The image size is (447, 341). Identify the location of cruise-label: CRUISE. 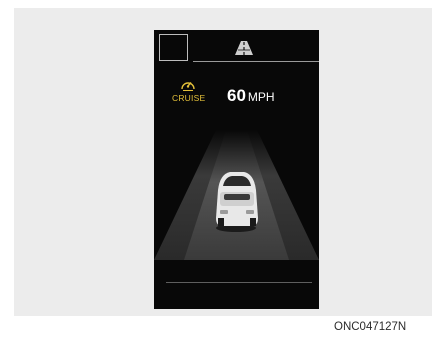
(189, 98).